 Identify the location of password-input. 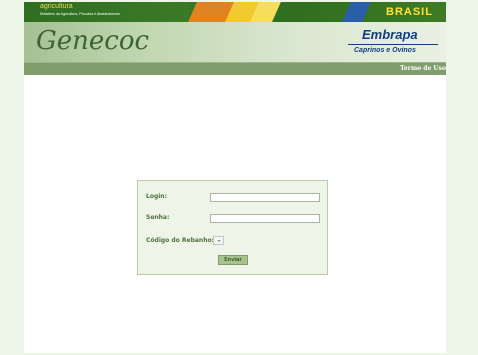
(265, 218).